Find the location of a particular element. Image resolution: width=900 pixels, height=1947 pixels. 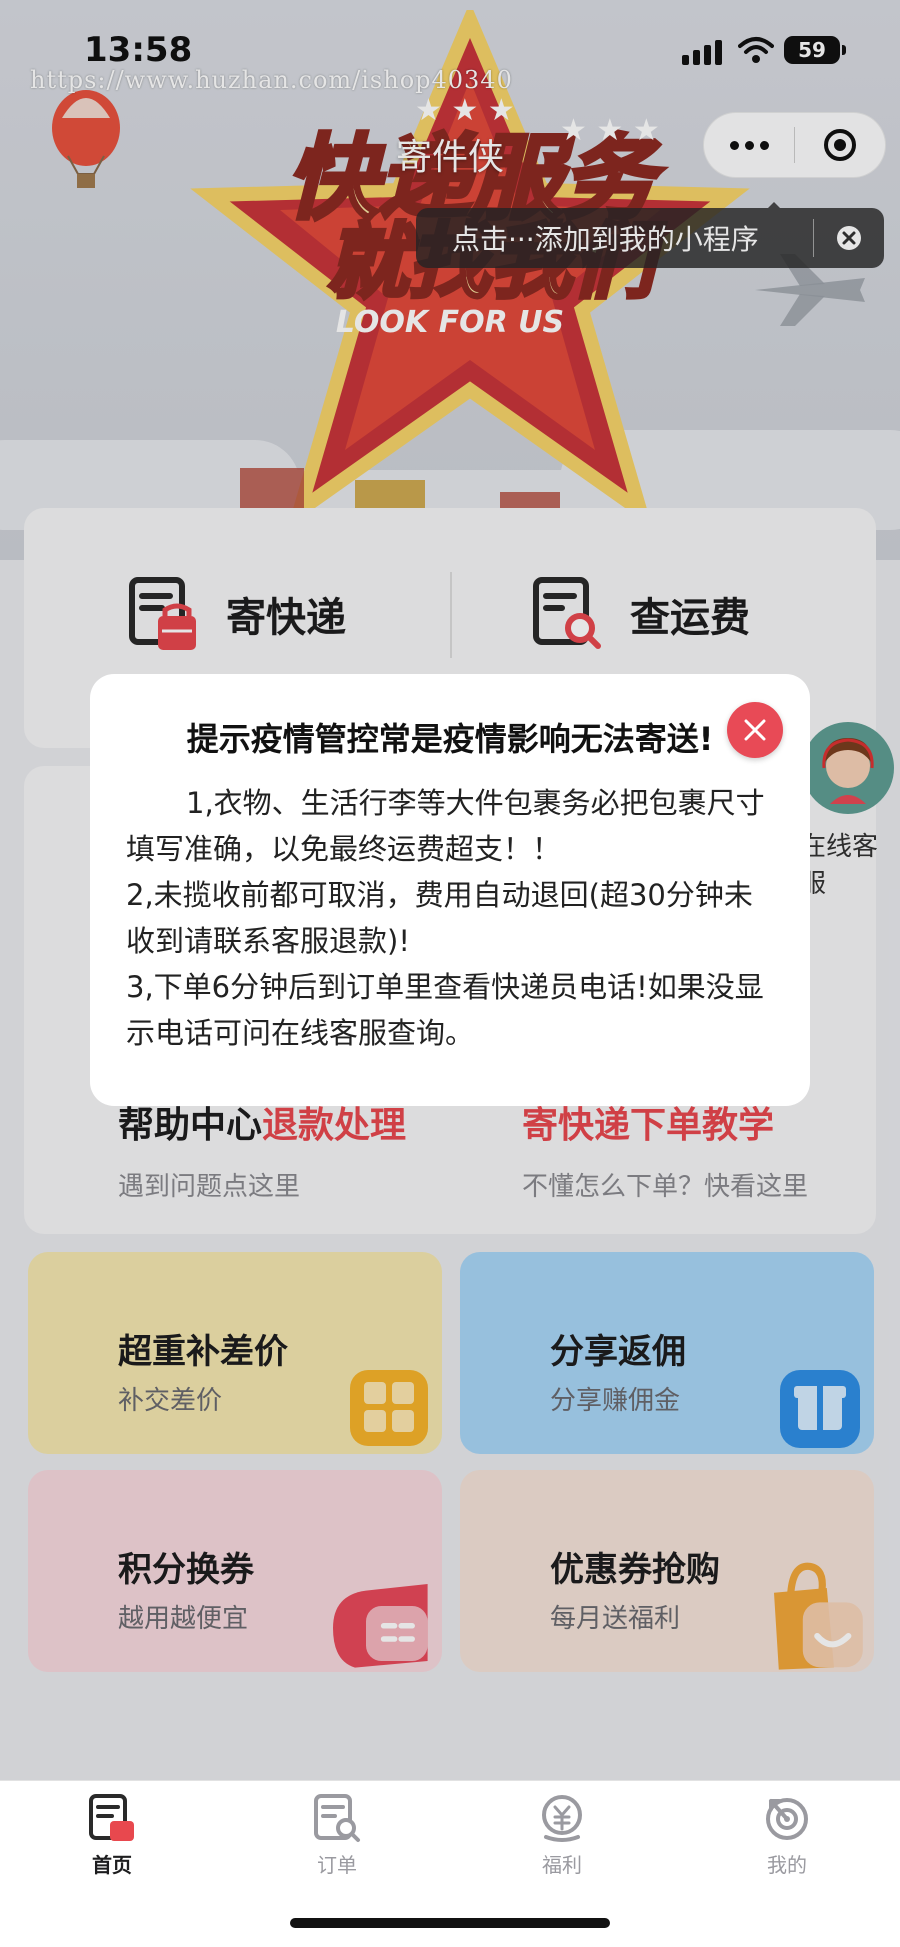

tab-label: 首页 is located at coordinates (112, 1865).